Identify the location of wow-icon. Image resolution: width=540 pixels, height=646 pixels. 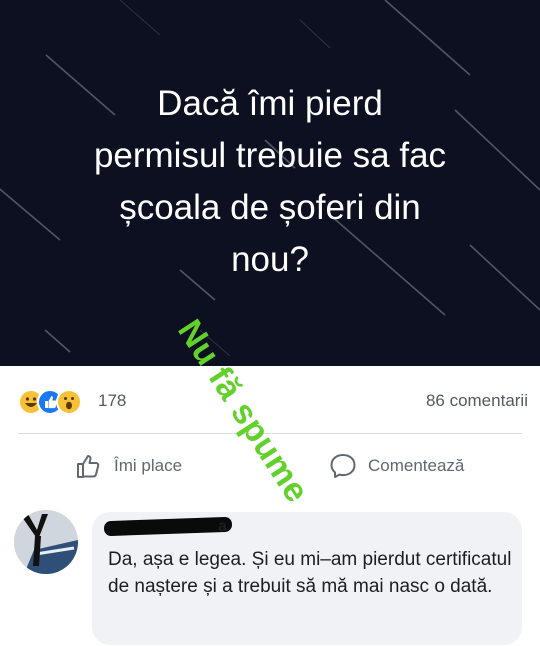
(69, 402).